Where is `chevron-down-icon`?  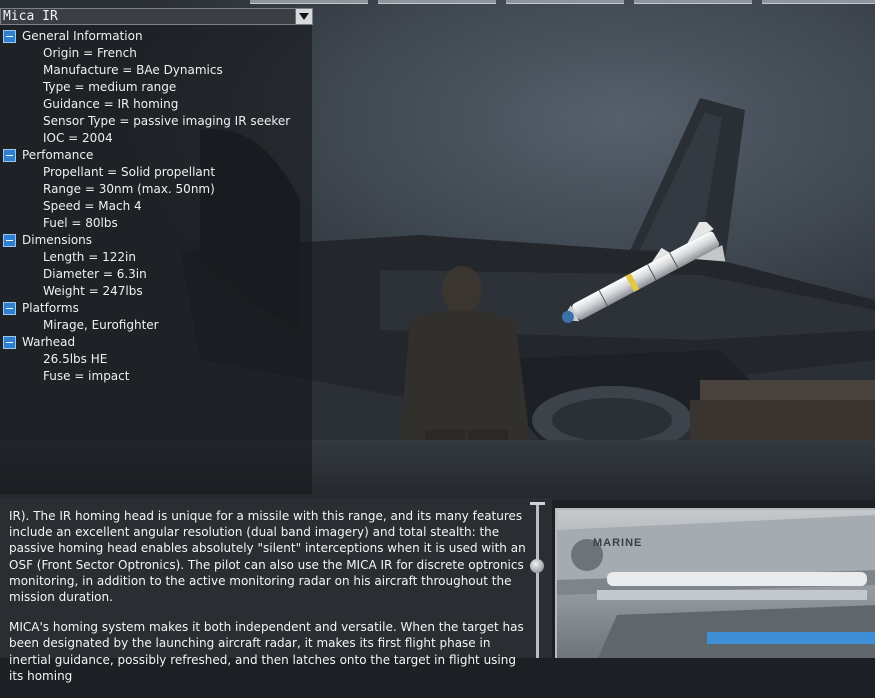 chevron-down-icon is located at coordinates (304, 16).